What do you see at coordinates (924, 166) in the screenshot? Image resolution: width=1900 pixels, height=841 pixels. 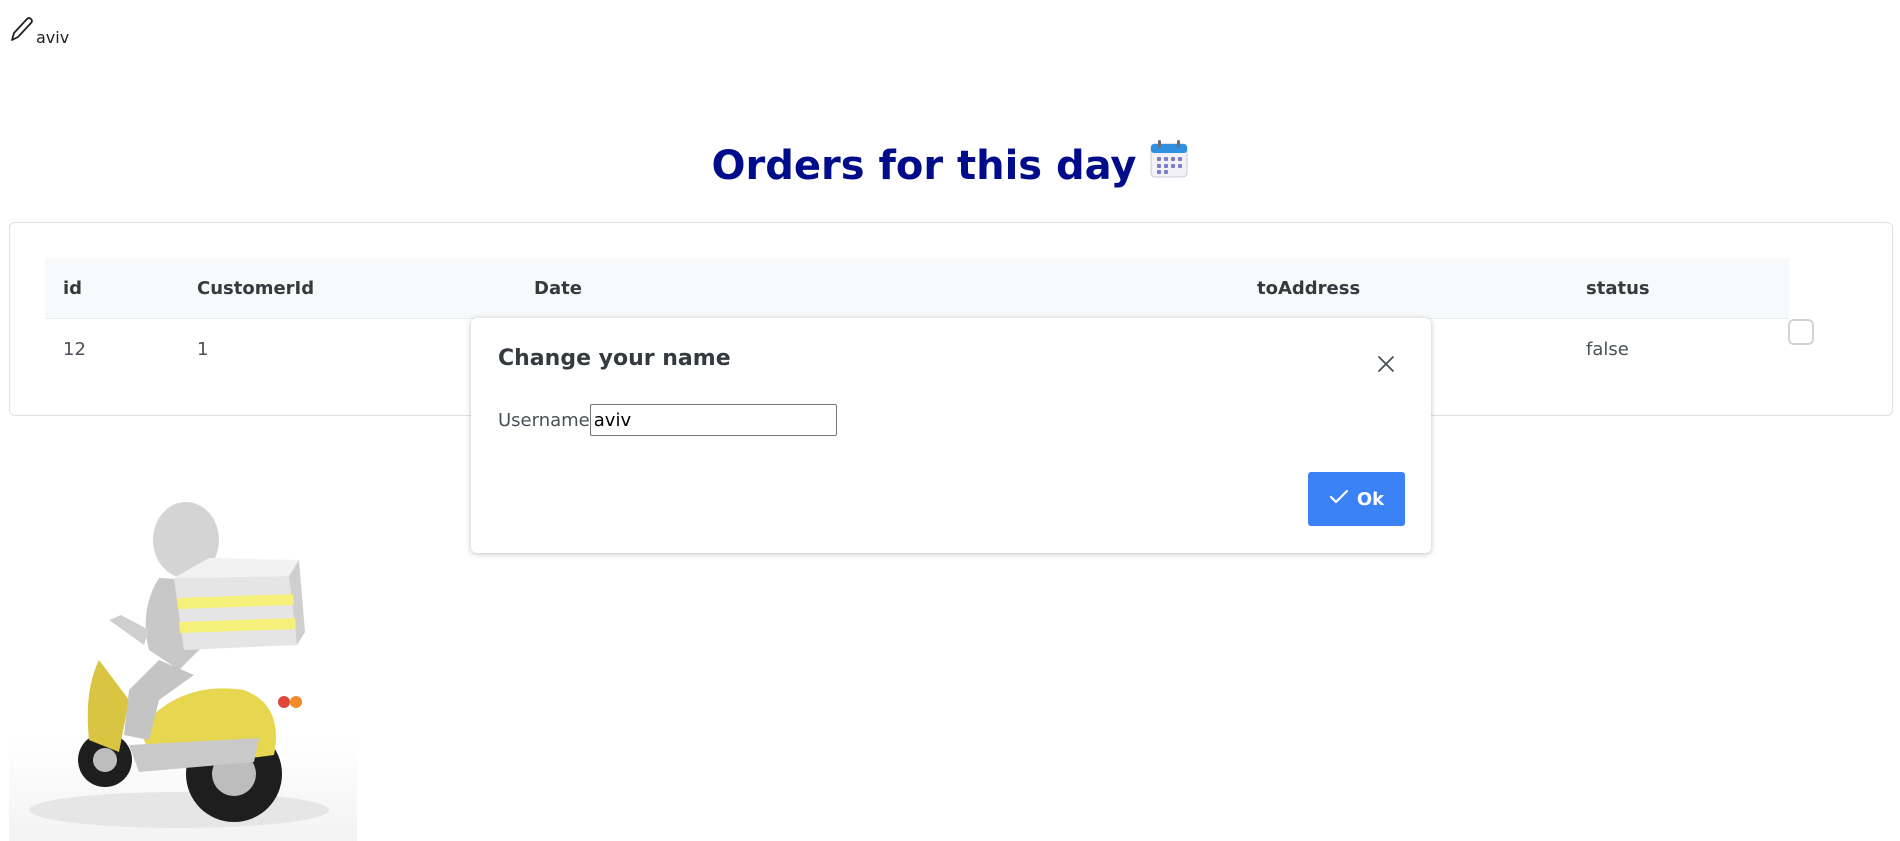 I see `page-title-text: Orders for this day` at bounding box center [924, 166].